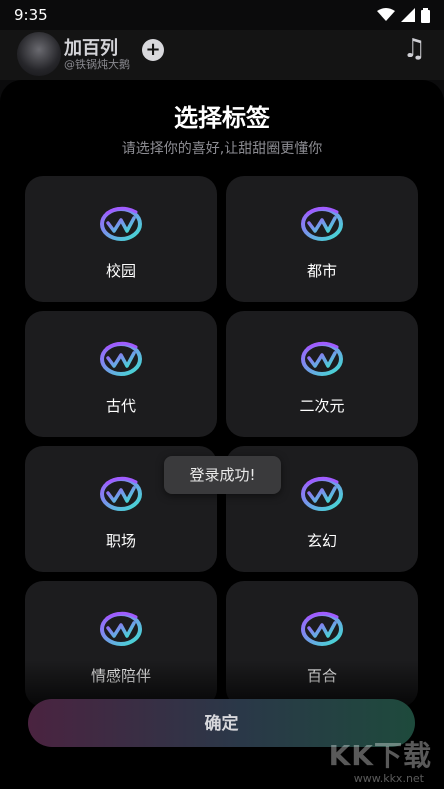 The height and width of the screenshot is (789, 444). I want to click on tag-card: 古代, so click(121, 374).